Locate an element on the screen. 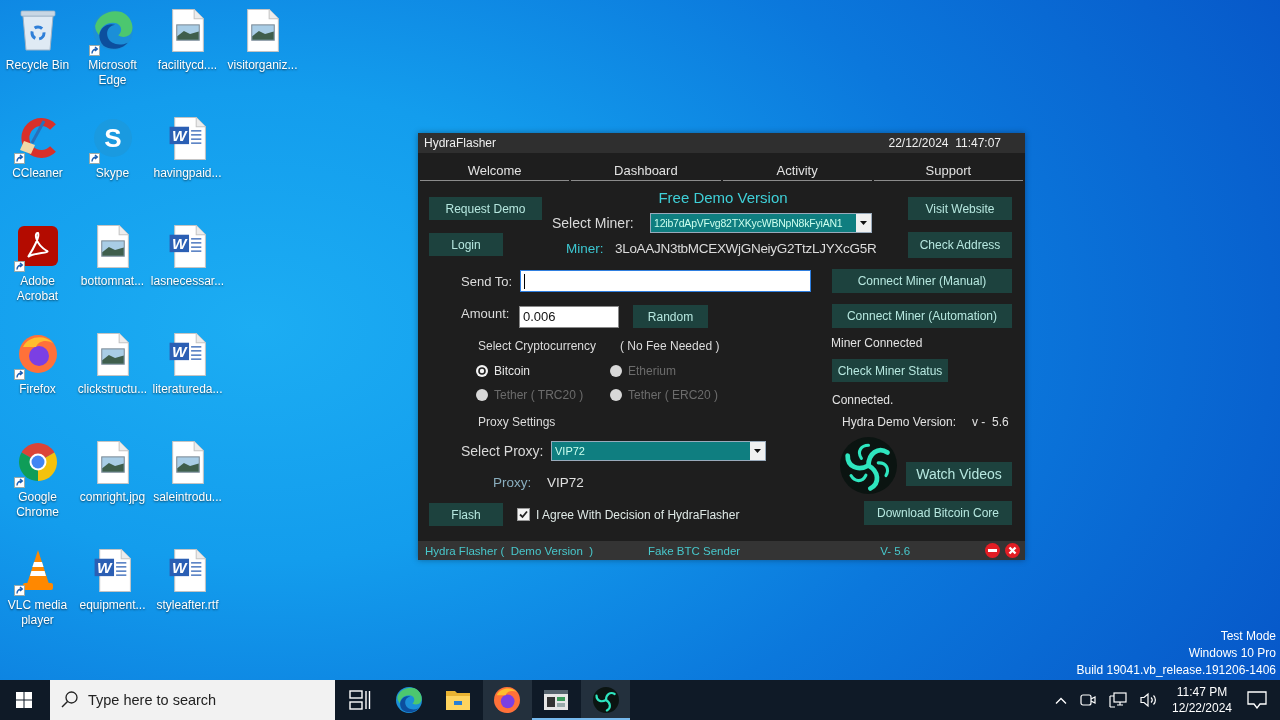  desktop-icon-label: Microsoft Edge is located at coordinates (112, 73).